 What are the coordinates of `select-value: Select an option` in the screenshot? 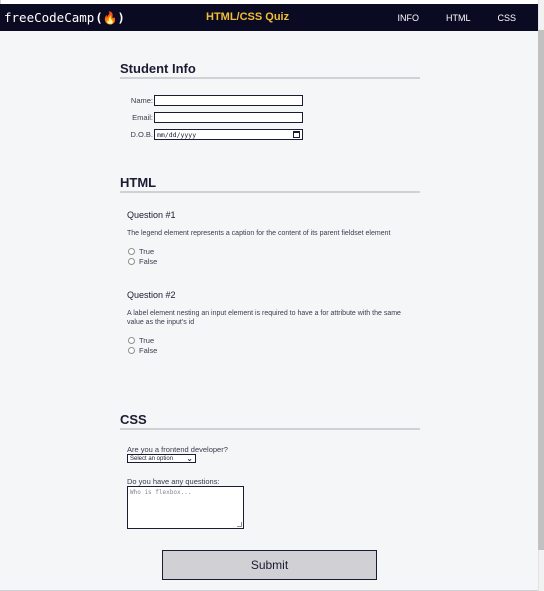 It's located at (152, 458).